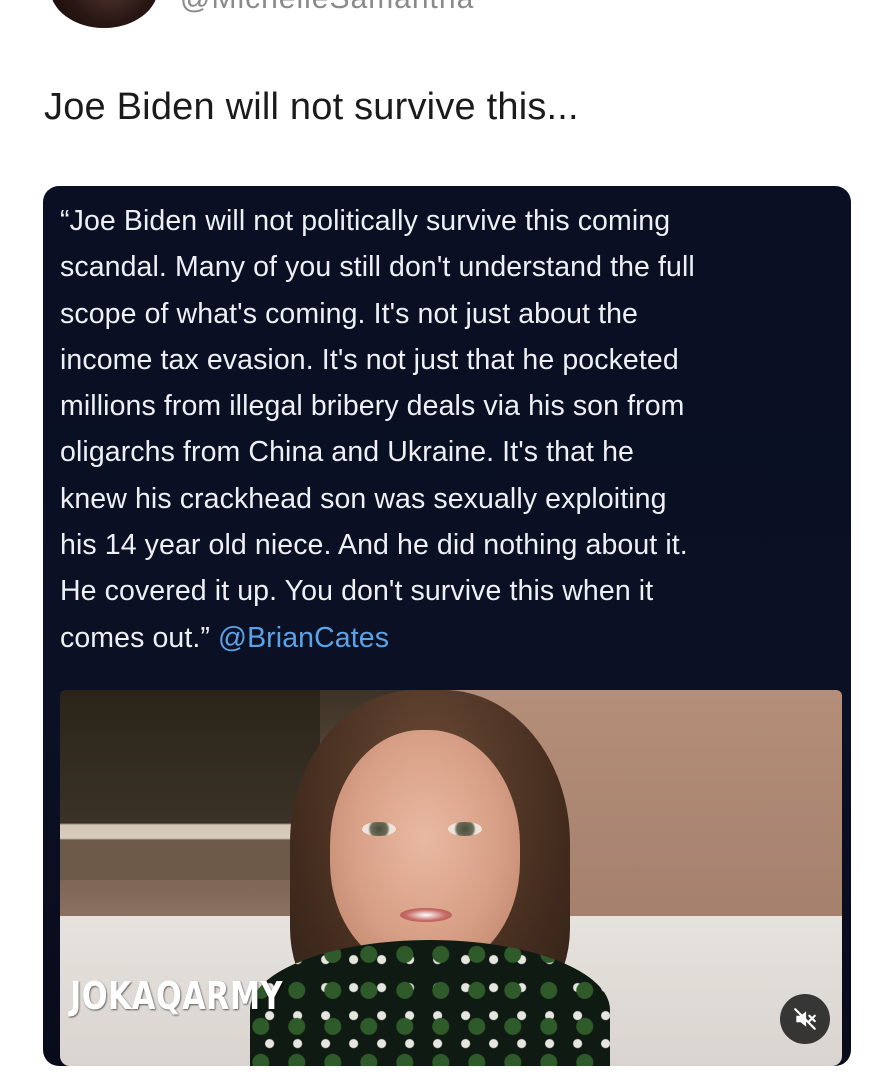 Image resolution: width=870 pixels, height=1078 pixels. I want to click on video-background-shelf, so click(190, 785).